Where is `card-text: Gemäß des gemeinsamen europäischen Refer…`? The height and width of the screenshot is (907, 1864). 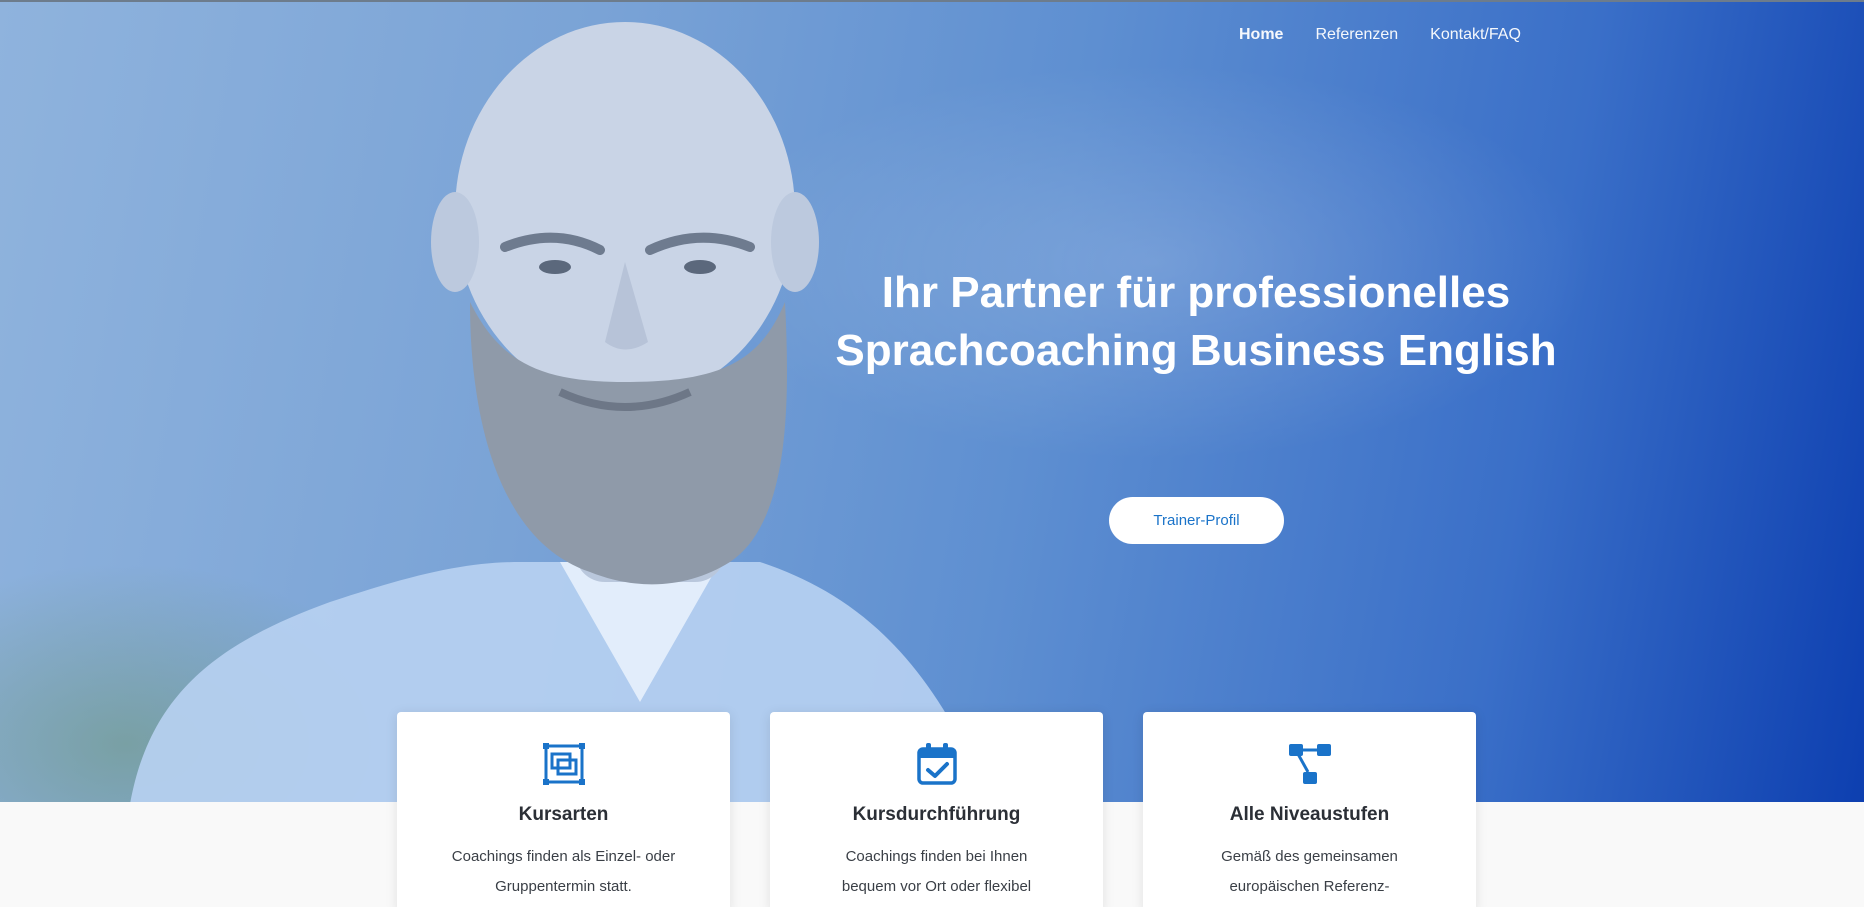
card-text: Gemäß des gemeinsamen europäischen Refer… is located at coordinates (1309, 871).